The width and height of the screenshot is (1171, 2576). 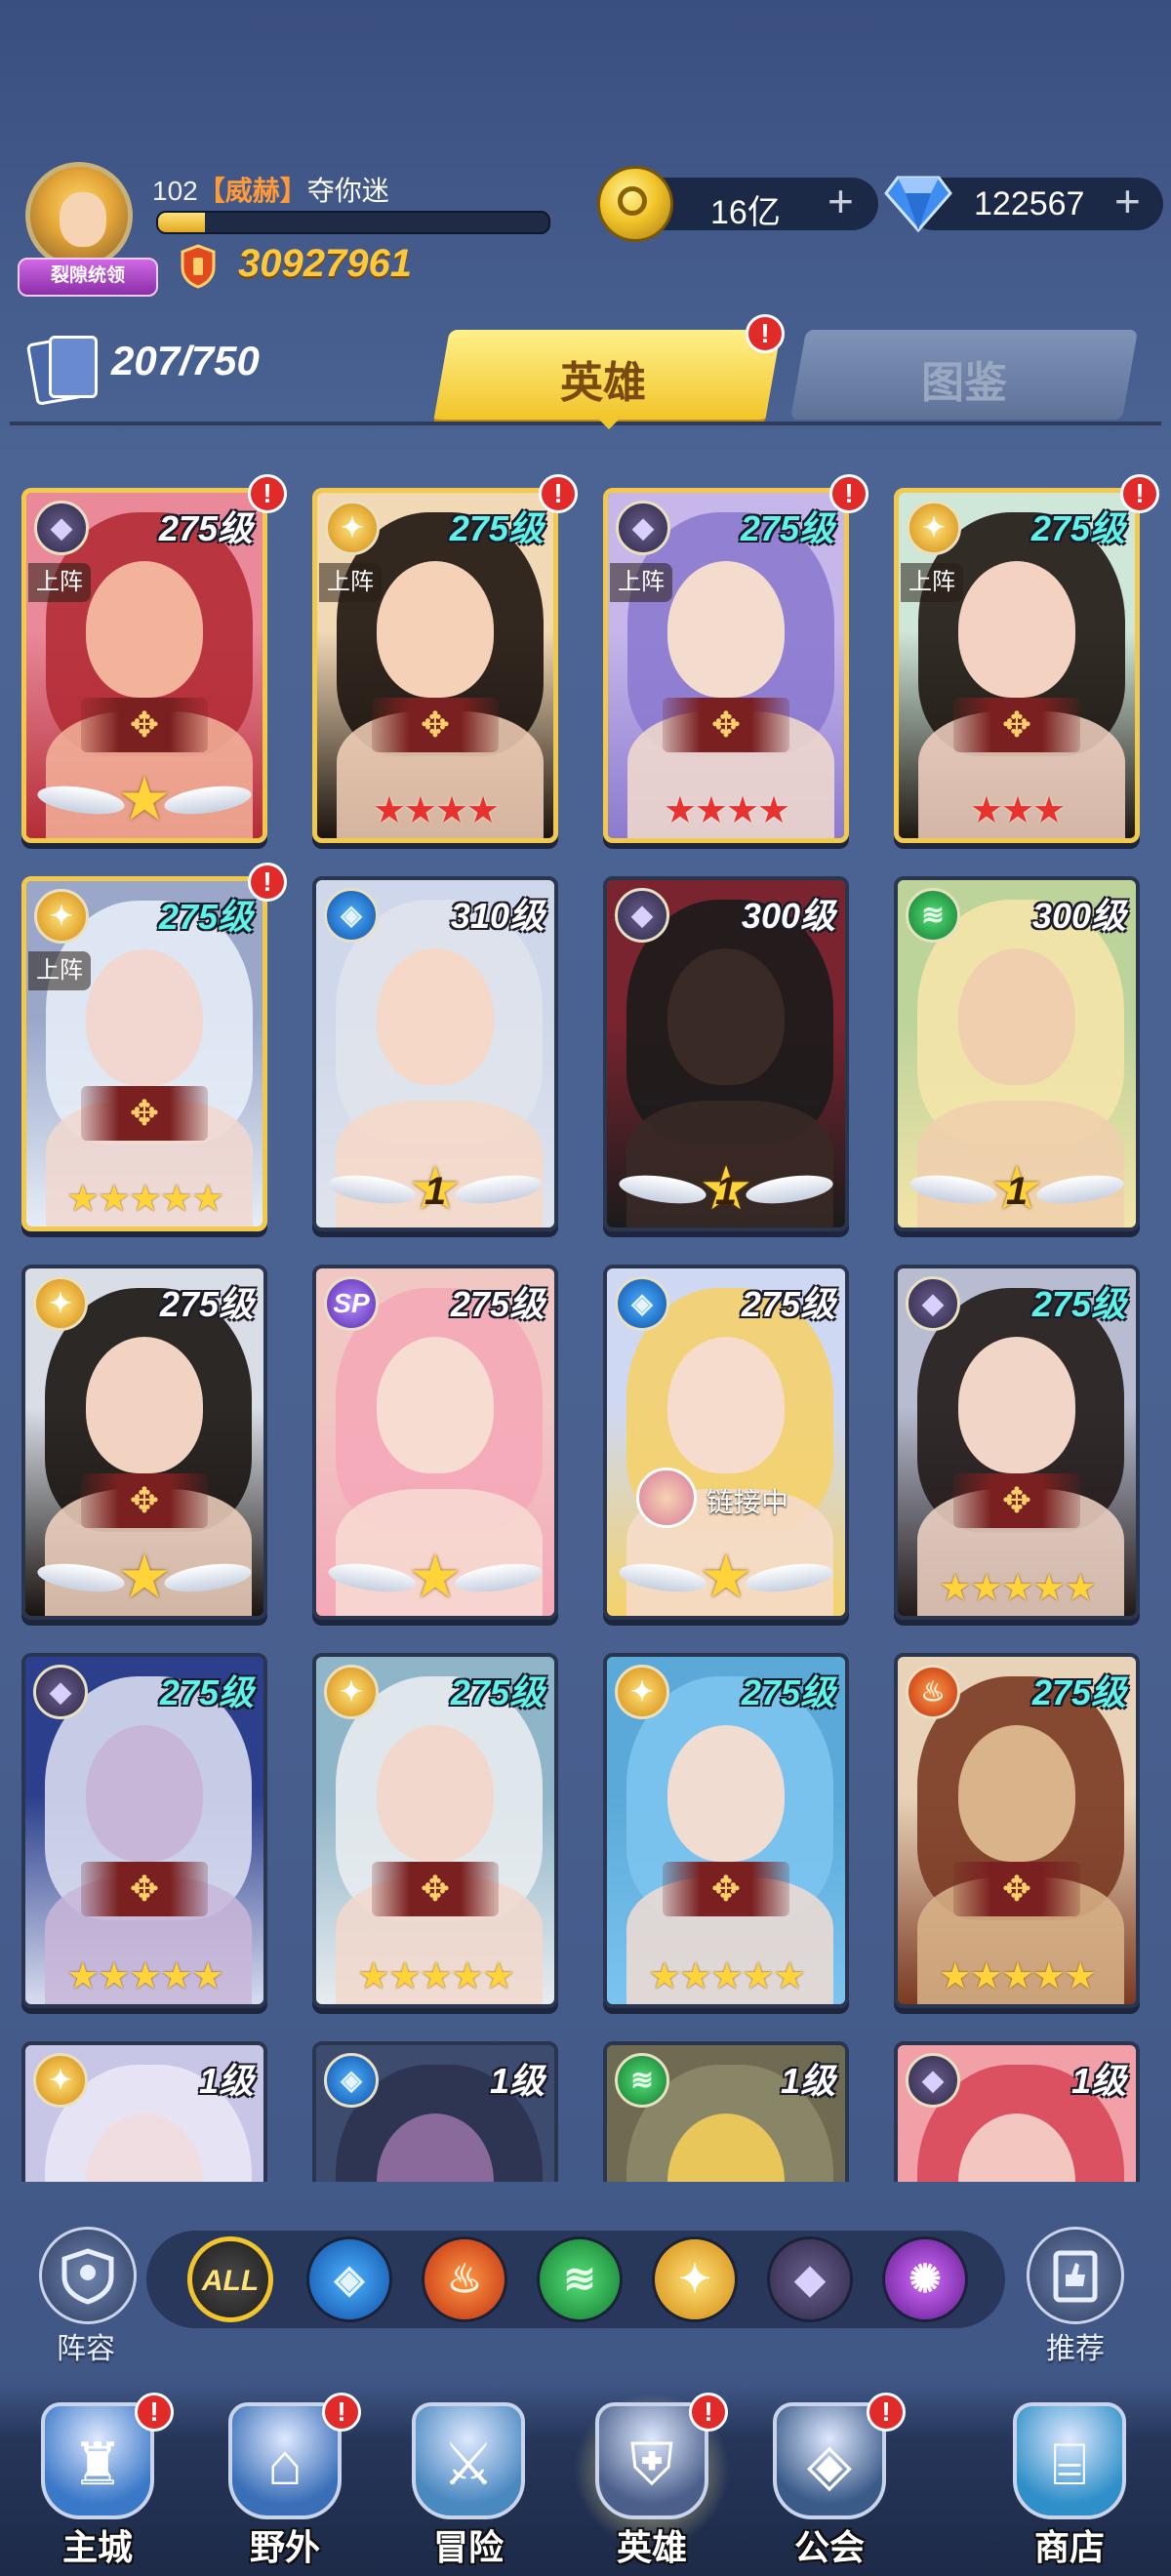 What do you see at coordinates (144, 1053) in the screenshot?
I see `hero-card: ✦ 275级 上阵 ✥ ★★★★★` at bounding box center [144, 1053].